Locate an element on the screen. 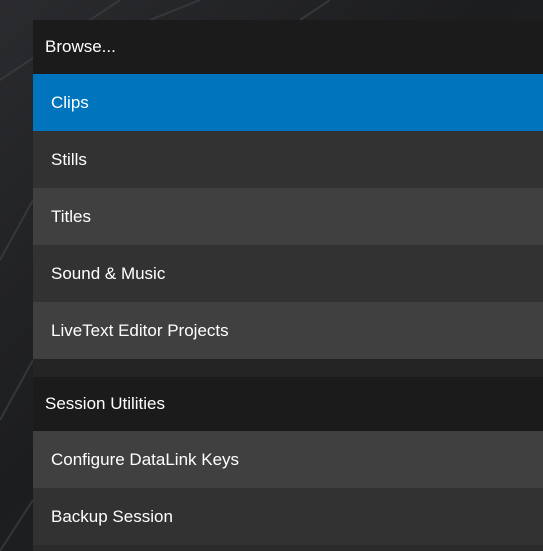 Image resolution: width=543 pixels, height=551 pixels. menu-item-livetext-editor-projects: LiveText Editor Projects is located at coordinates (288, 330).